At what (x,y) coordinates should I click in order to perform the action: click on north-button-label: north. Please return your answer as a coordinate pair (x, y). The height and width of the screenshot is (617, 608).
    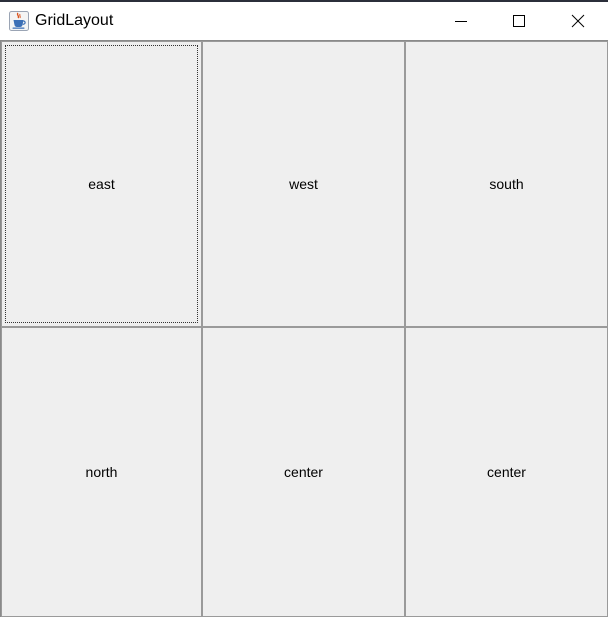
    Looking at the image, I should click on (101, 472).